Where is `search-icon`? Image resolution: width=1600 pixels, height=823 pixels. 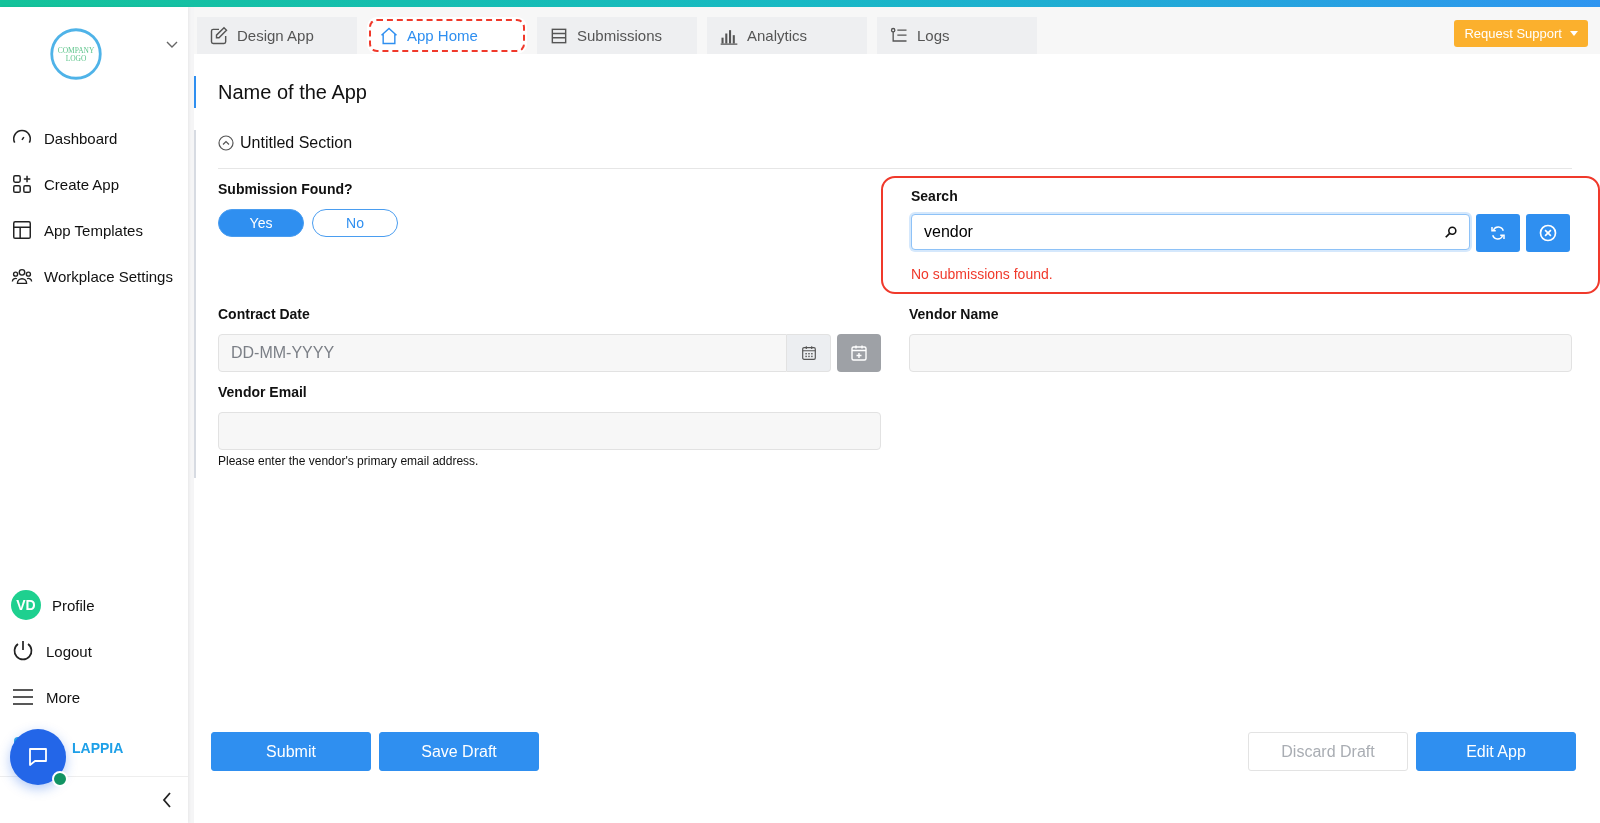
search-icon is located at coordinates (1451, 232).